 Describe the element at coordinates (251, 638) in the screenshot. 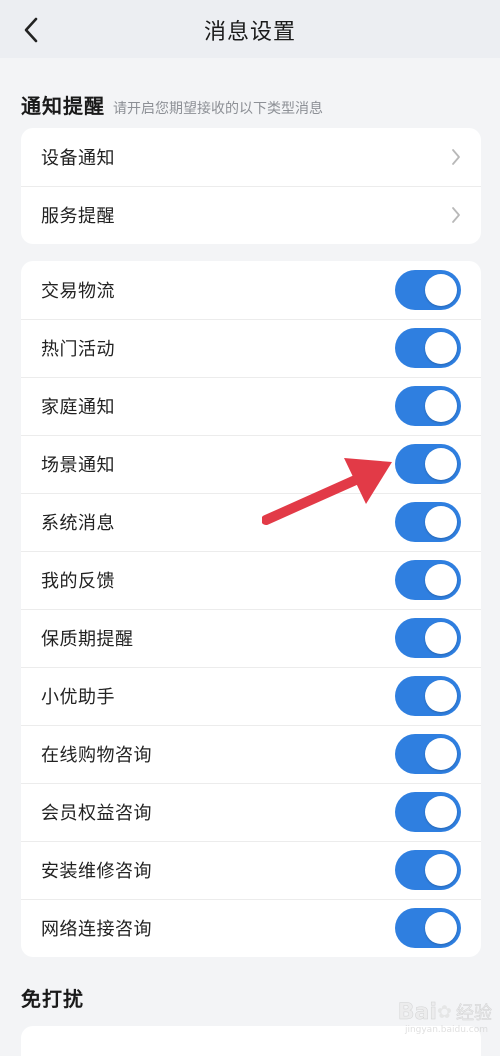

I see `toggle-row: 保质期提醒` at that location.